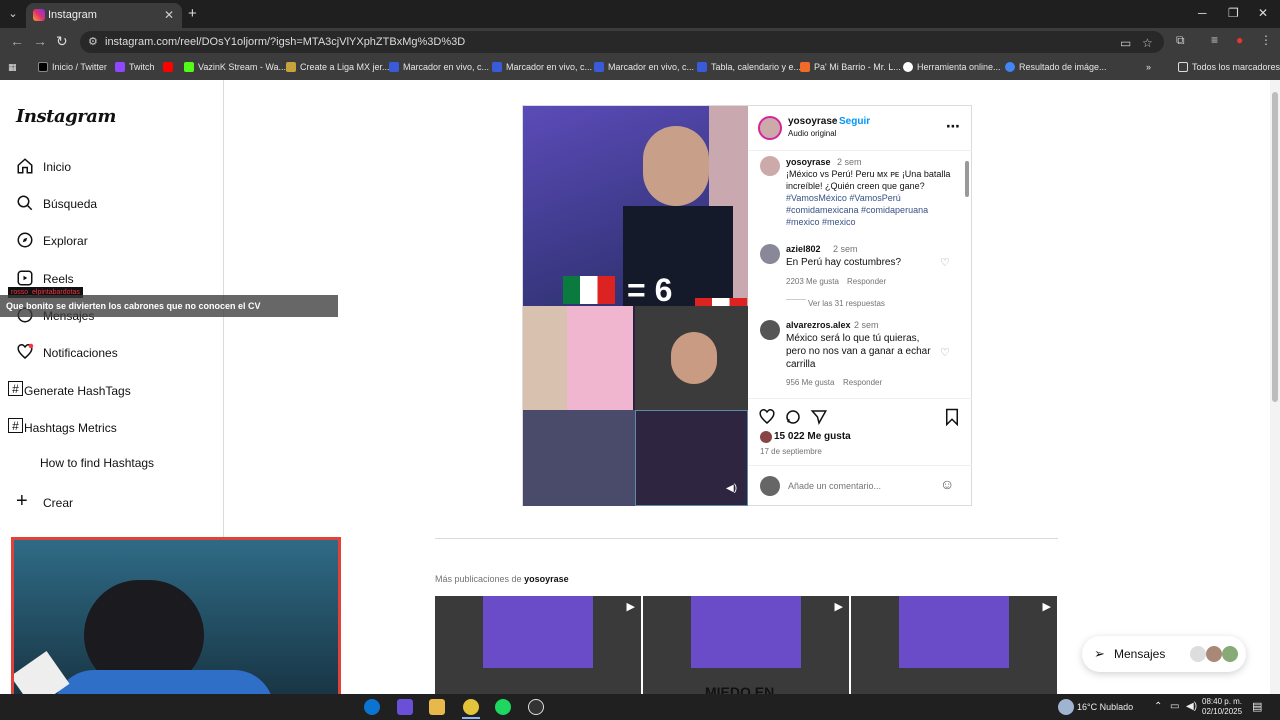  I want to click on page-icon, so click(805, 67).